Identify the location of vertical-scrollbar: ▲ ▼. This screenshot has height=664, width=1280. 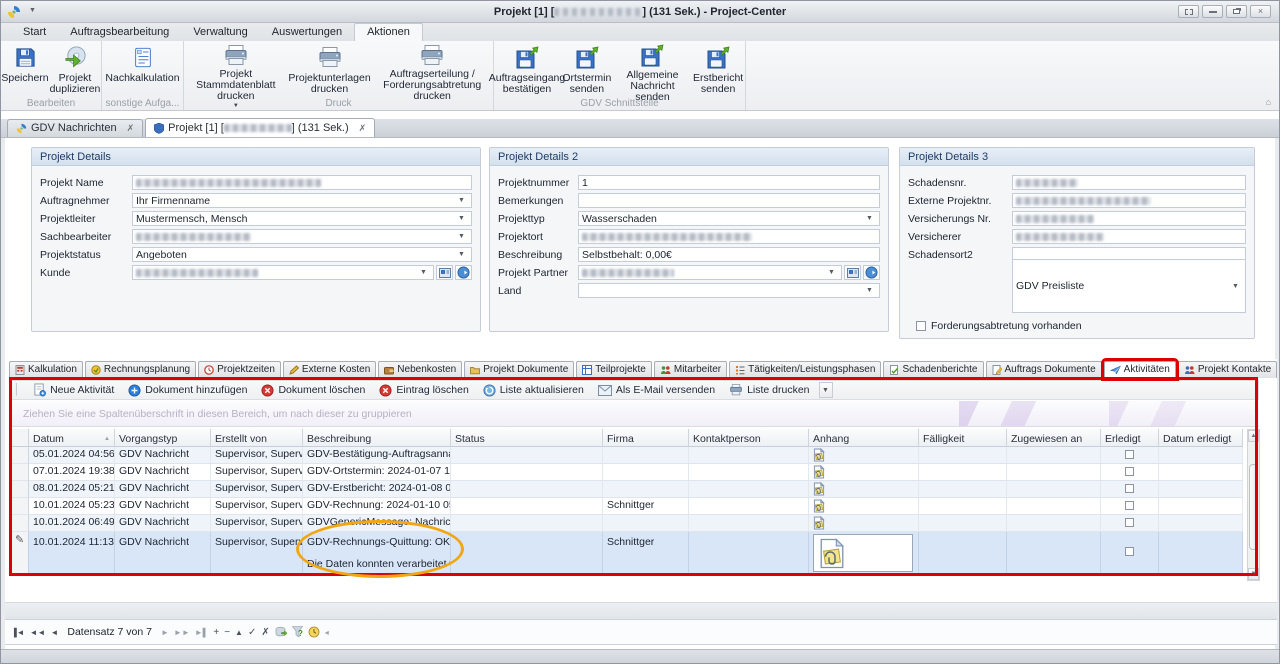
(1253, 505).